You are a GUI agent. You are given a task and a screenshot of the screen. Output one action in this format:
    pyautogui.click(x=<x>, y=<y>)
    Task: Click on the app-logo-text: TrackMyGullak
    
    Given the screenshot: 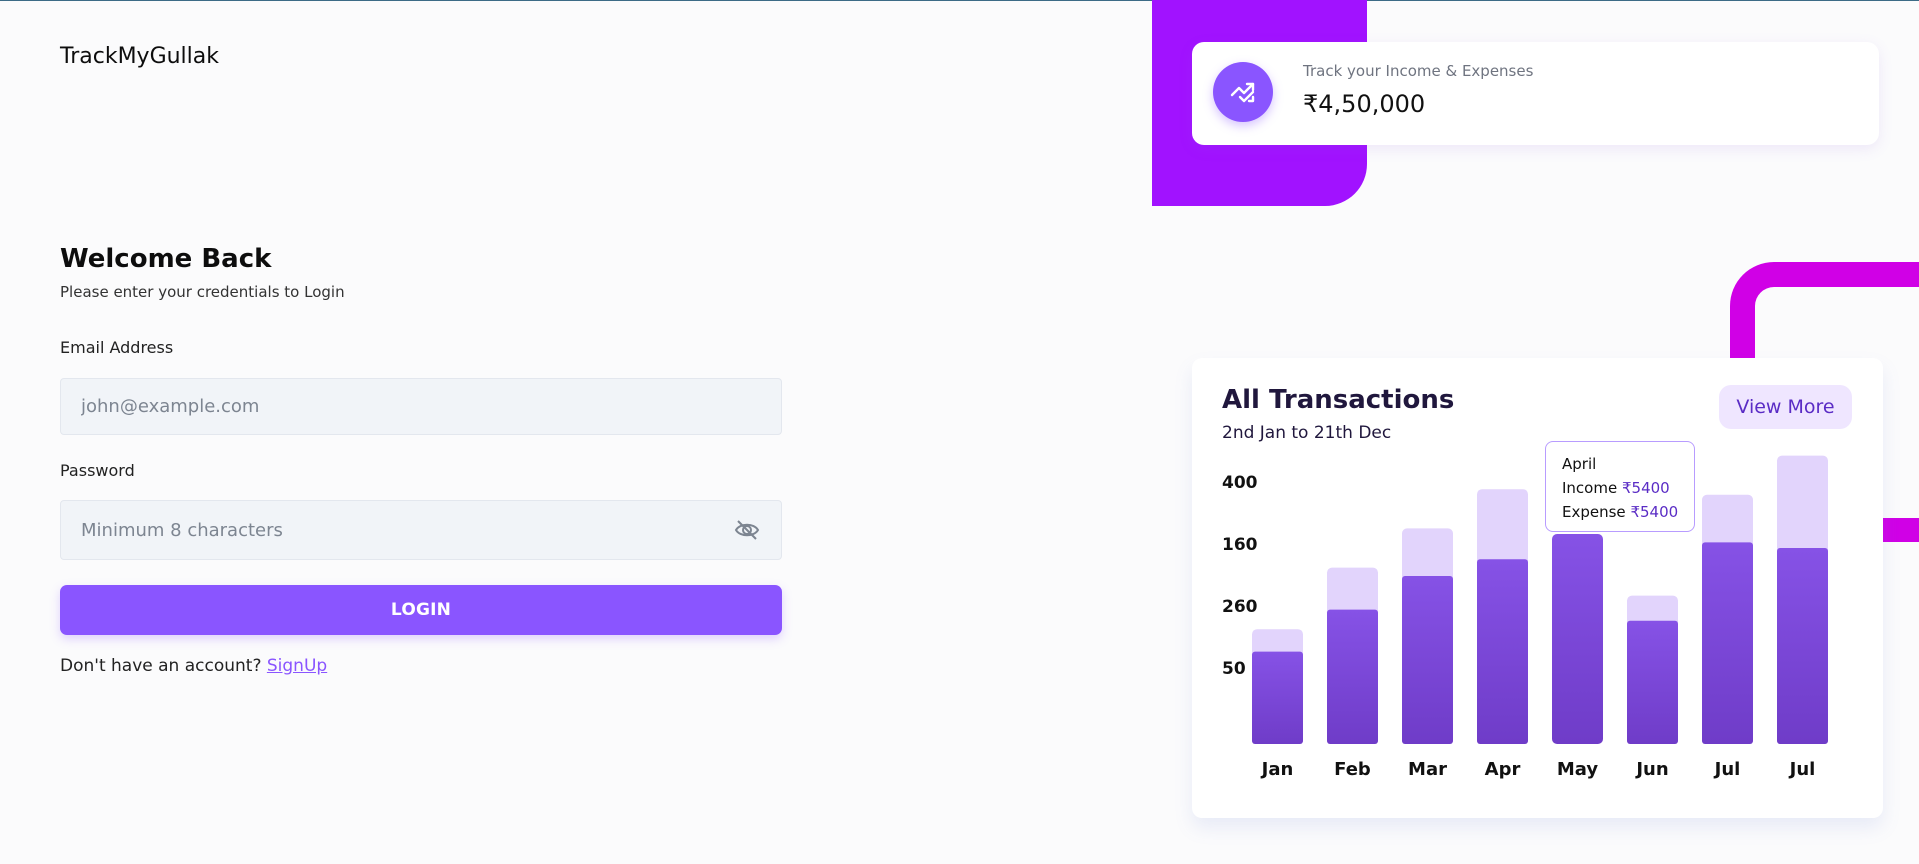 What is the action you would take?
    pyautogui.click(x=140, y=56)
    